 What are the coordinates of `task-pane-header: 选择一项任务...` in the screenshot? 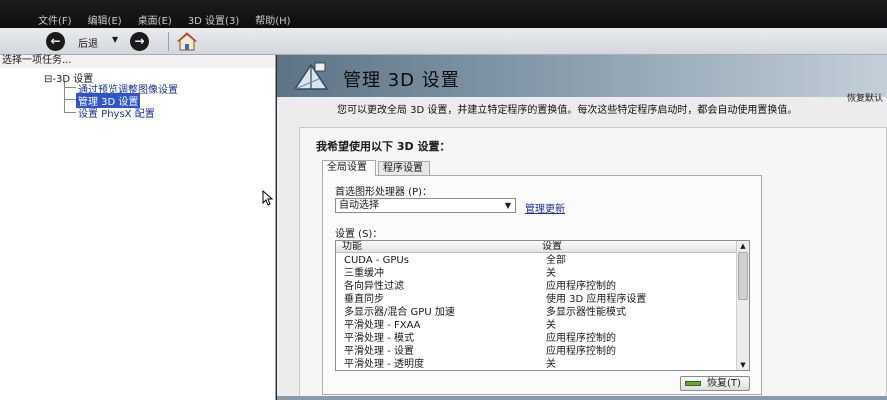 It's located at (137, 61).